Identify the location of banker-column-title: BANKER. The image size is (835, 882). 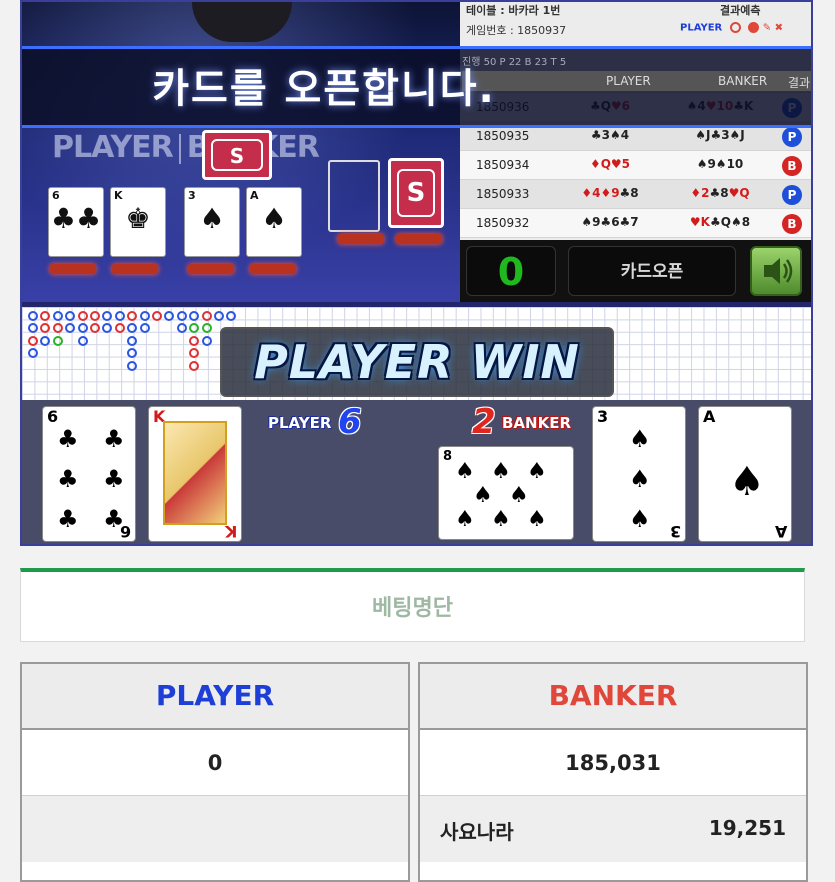
(613, 697).